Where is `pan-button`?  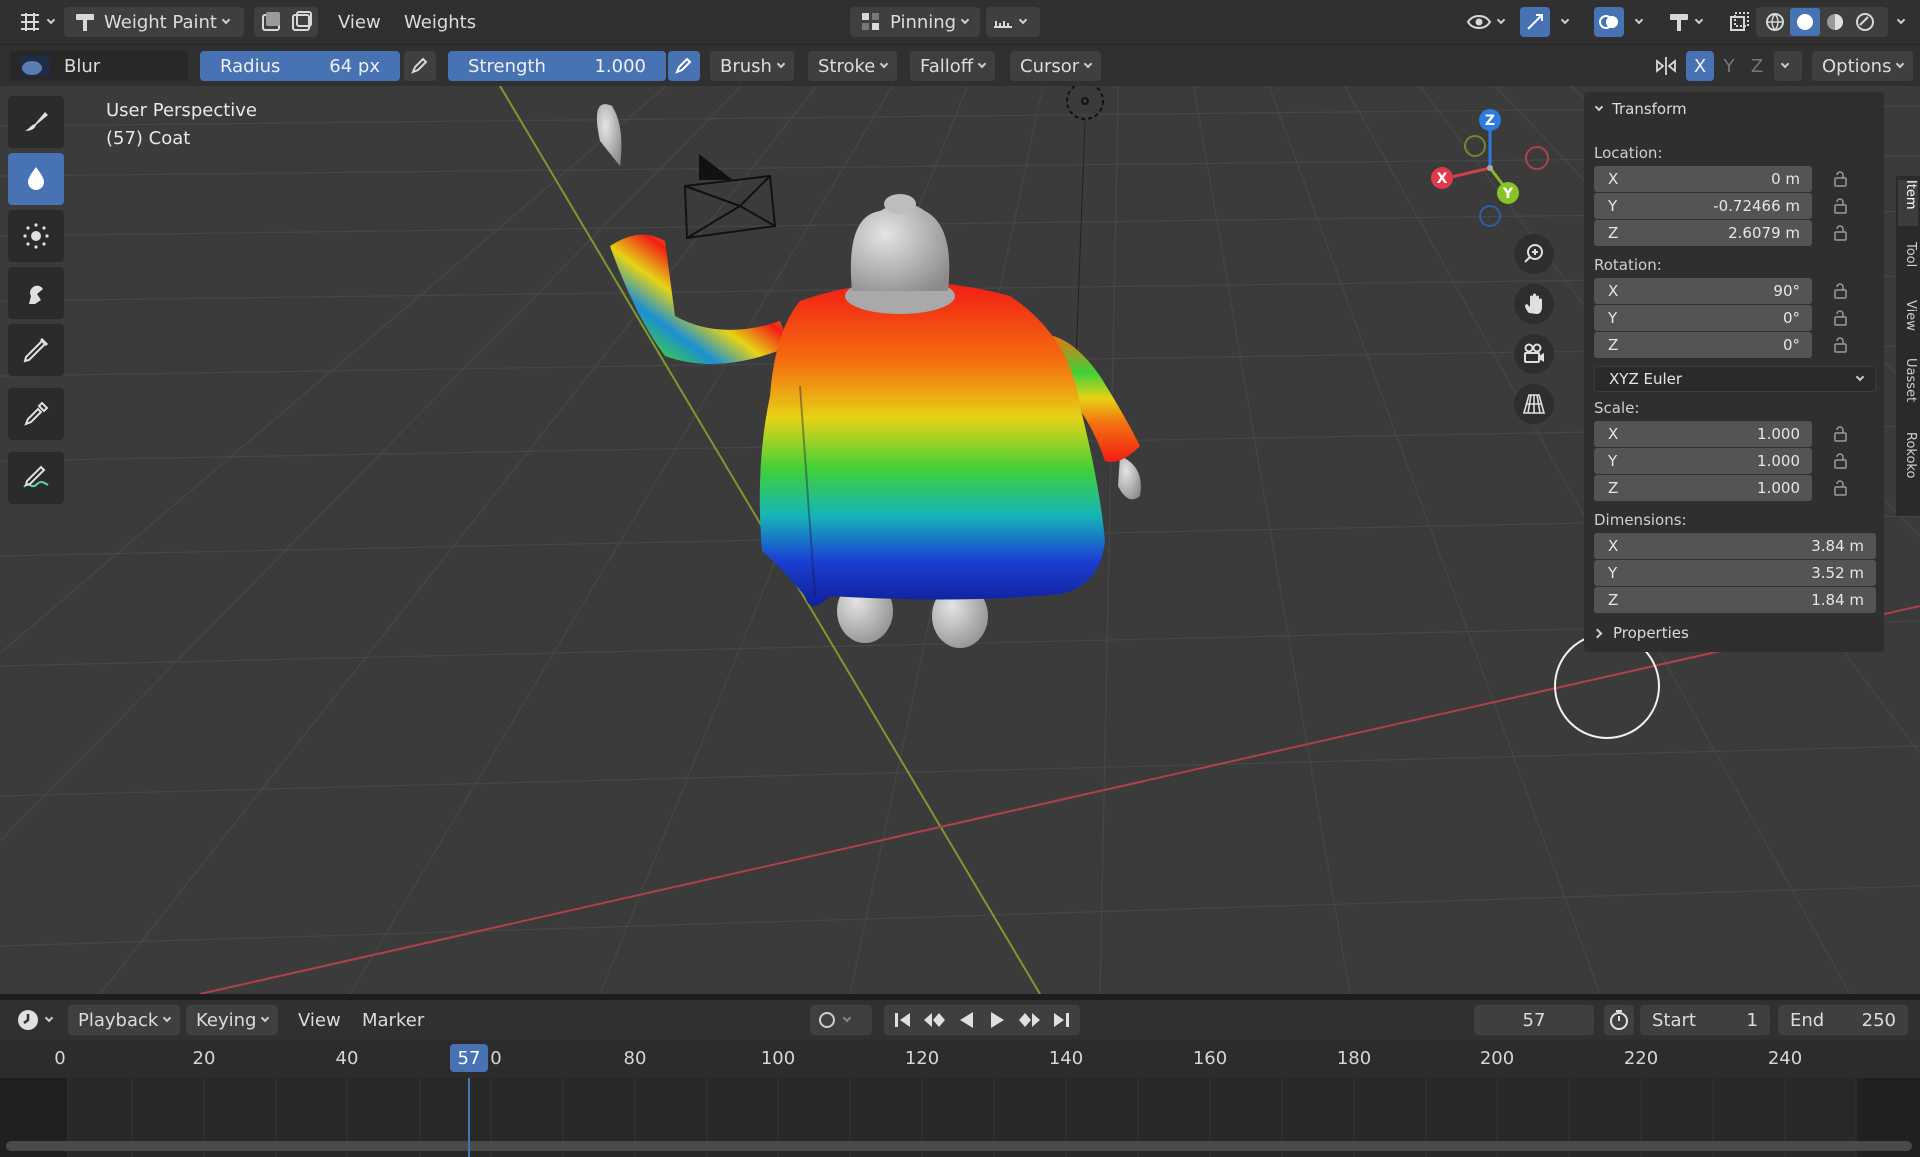
pan-button is located at coordinates (1534, 304).